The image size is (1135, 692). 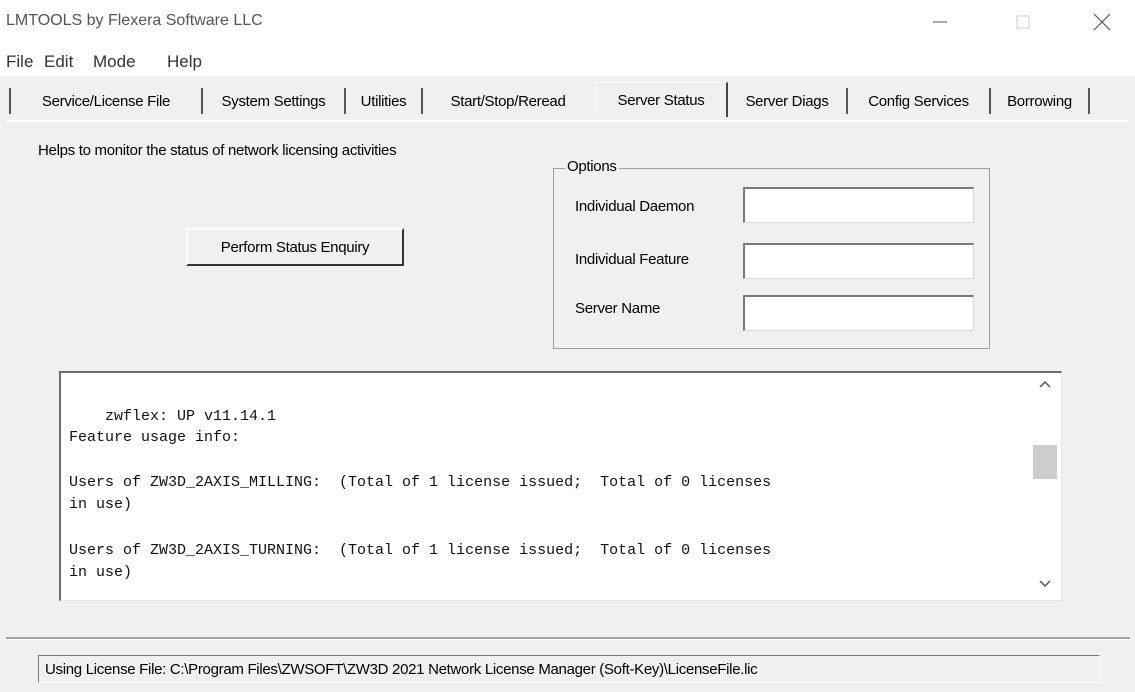 What do you see at coordinates (632, 259) in the screenshot?
I see `individual-feature-label: Individual Feature` at bounding box center [632, 259].